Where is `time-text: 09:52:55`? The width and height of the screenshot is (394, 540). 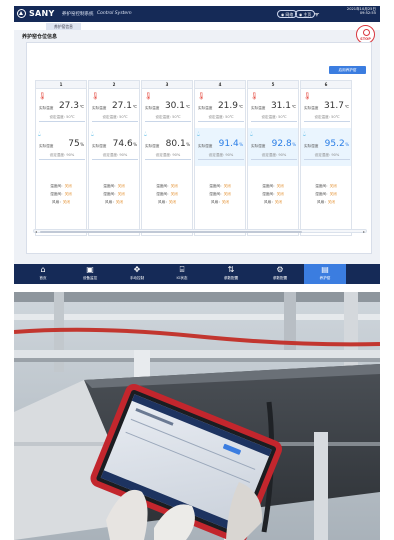
time-text: 09:52:55 is located at coordinates (367, 13).